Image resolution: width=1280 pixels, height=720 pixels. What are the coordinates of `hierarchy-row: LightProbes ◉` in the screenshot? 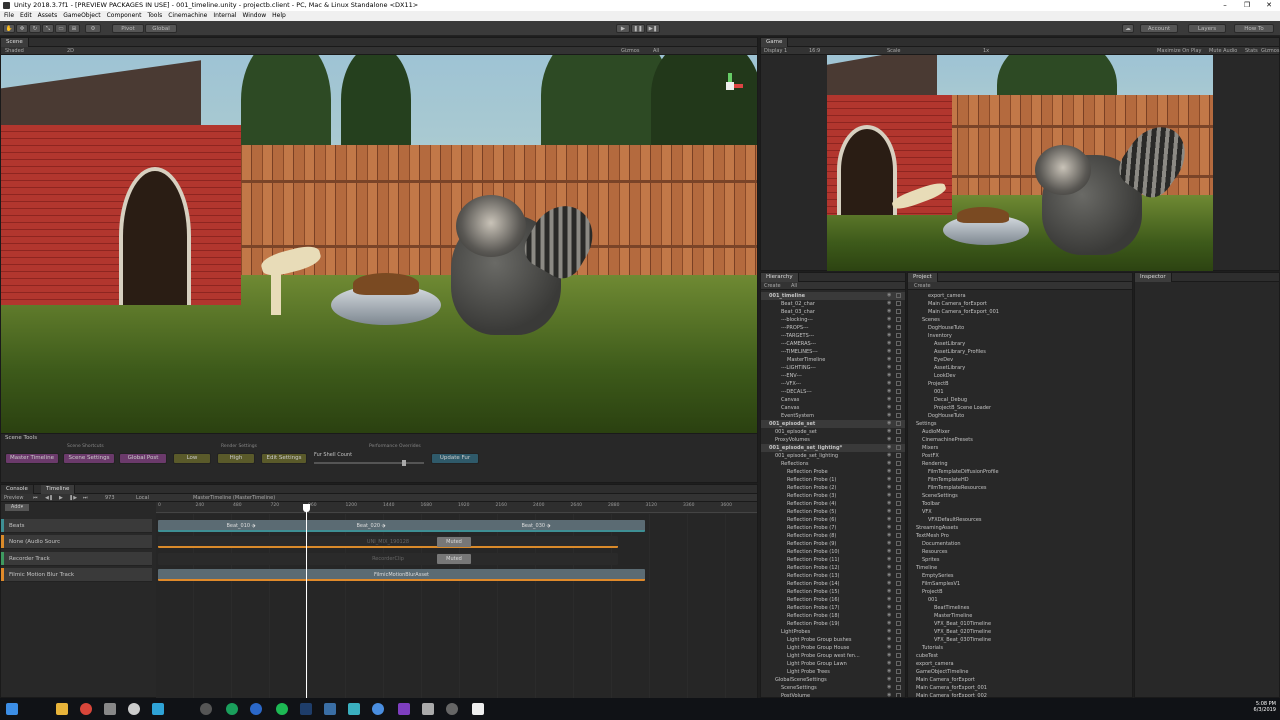 It's located at (833, 632).